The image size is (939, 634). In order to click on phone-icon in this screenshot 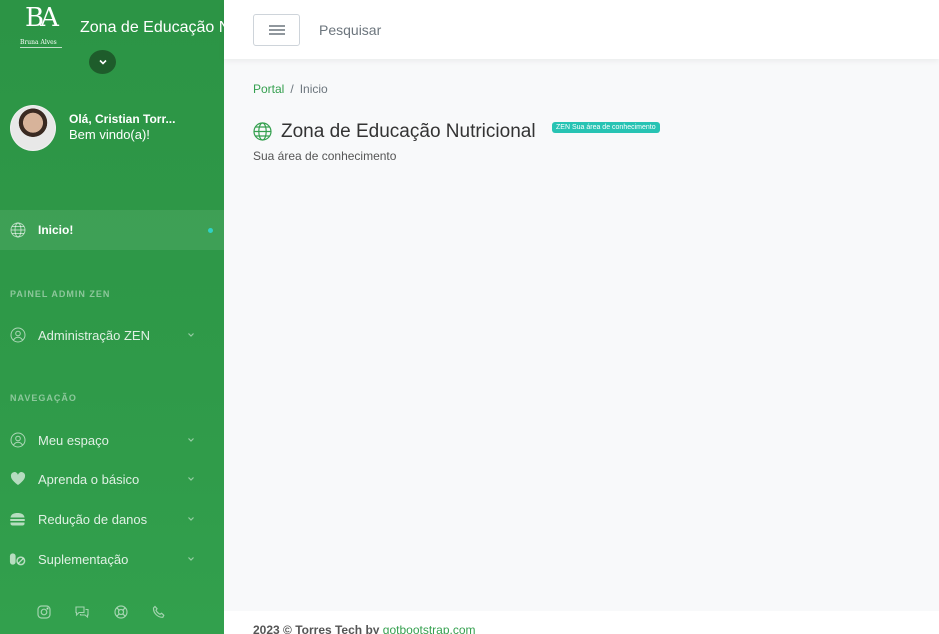, I will do `click(159, 612)`.